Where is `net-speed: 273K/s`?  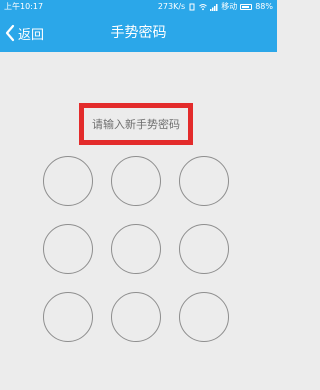 net-speed: 273K/s is located at coordinates (171, 6).